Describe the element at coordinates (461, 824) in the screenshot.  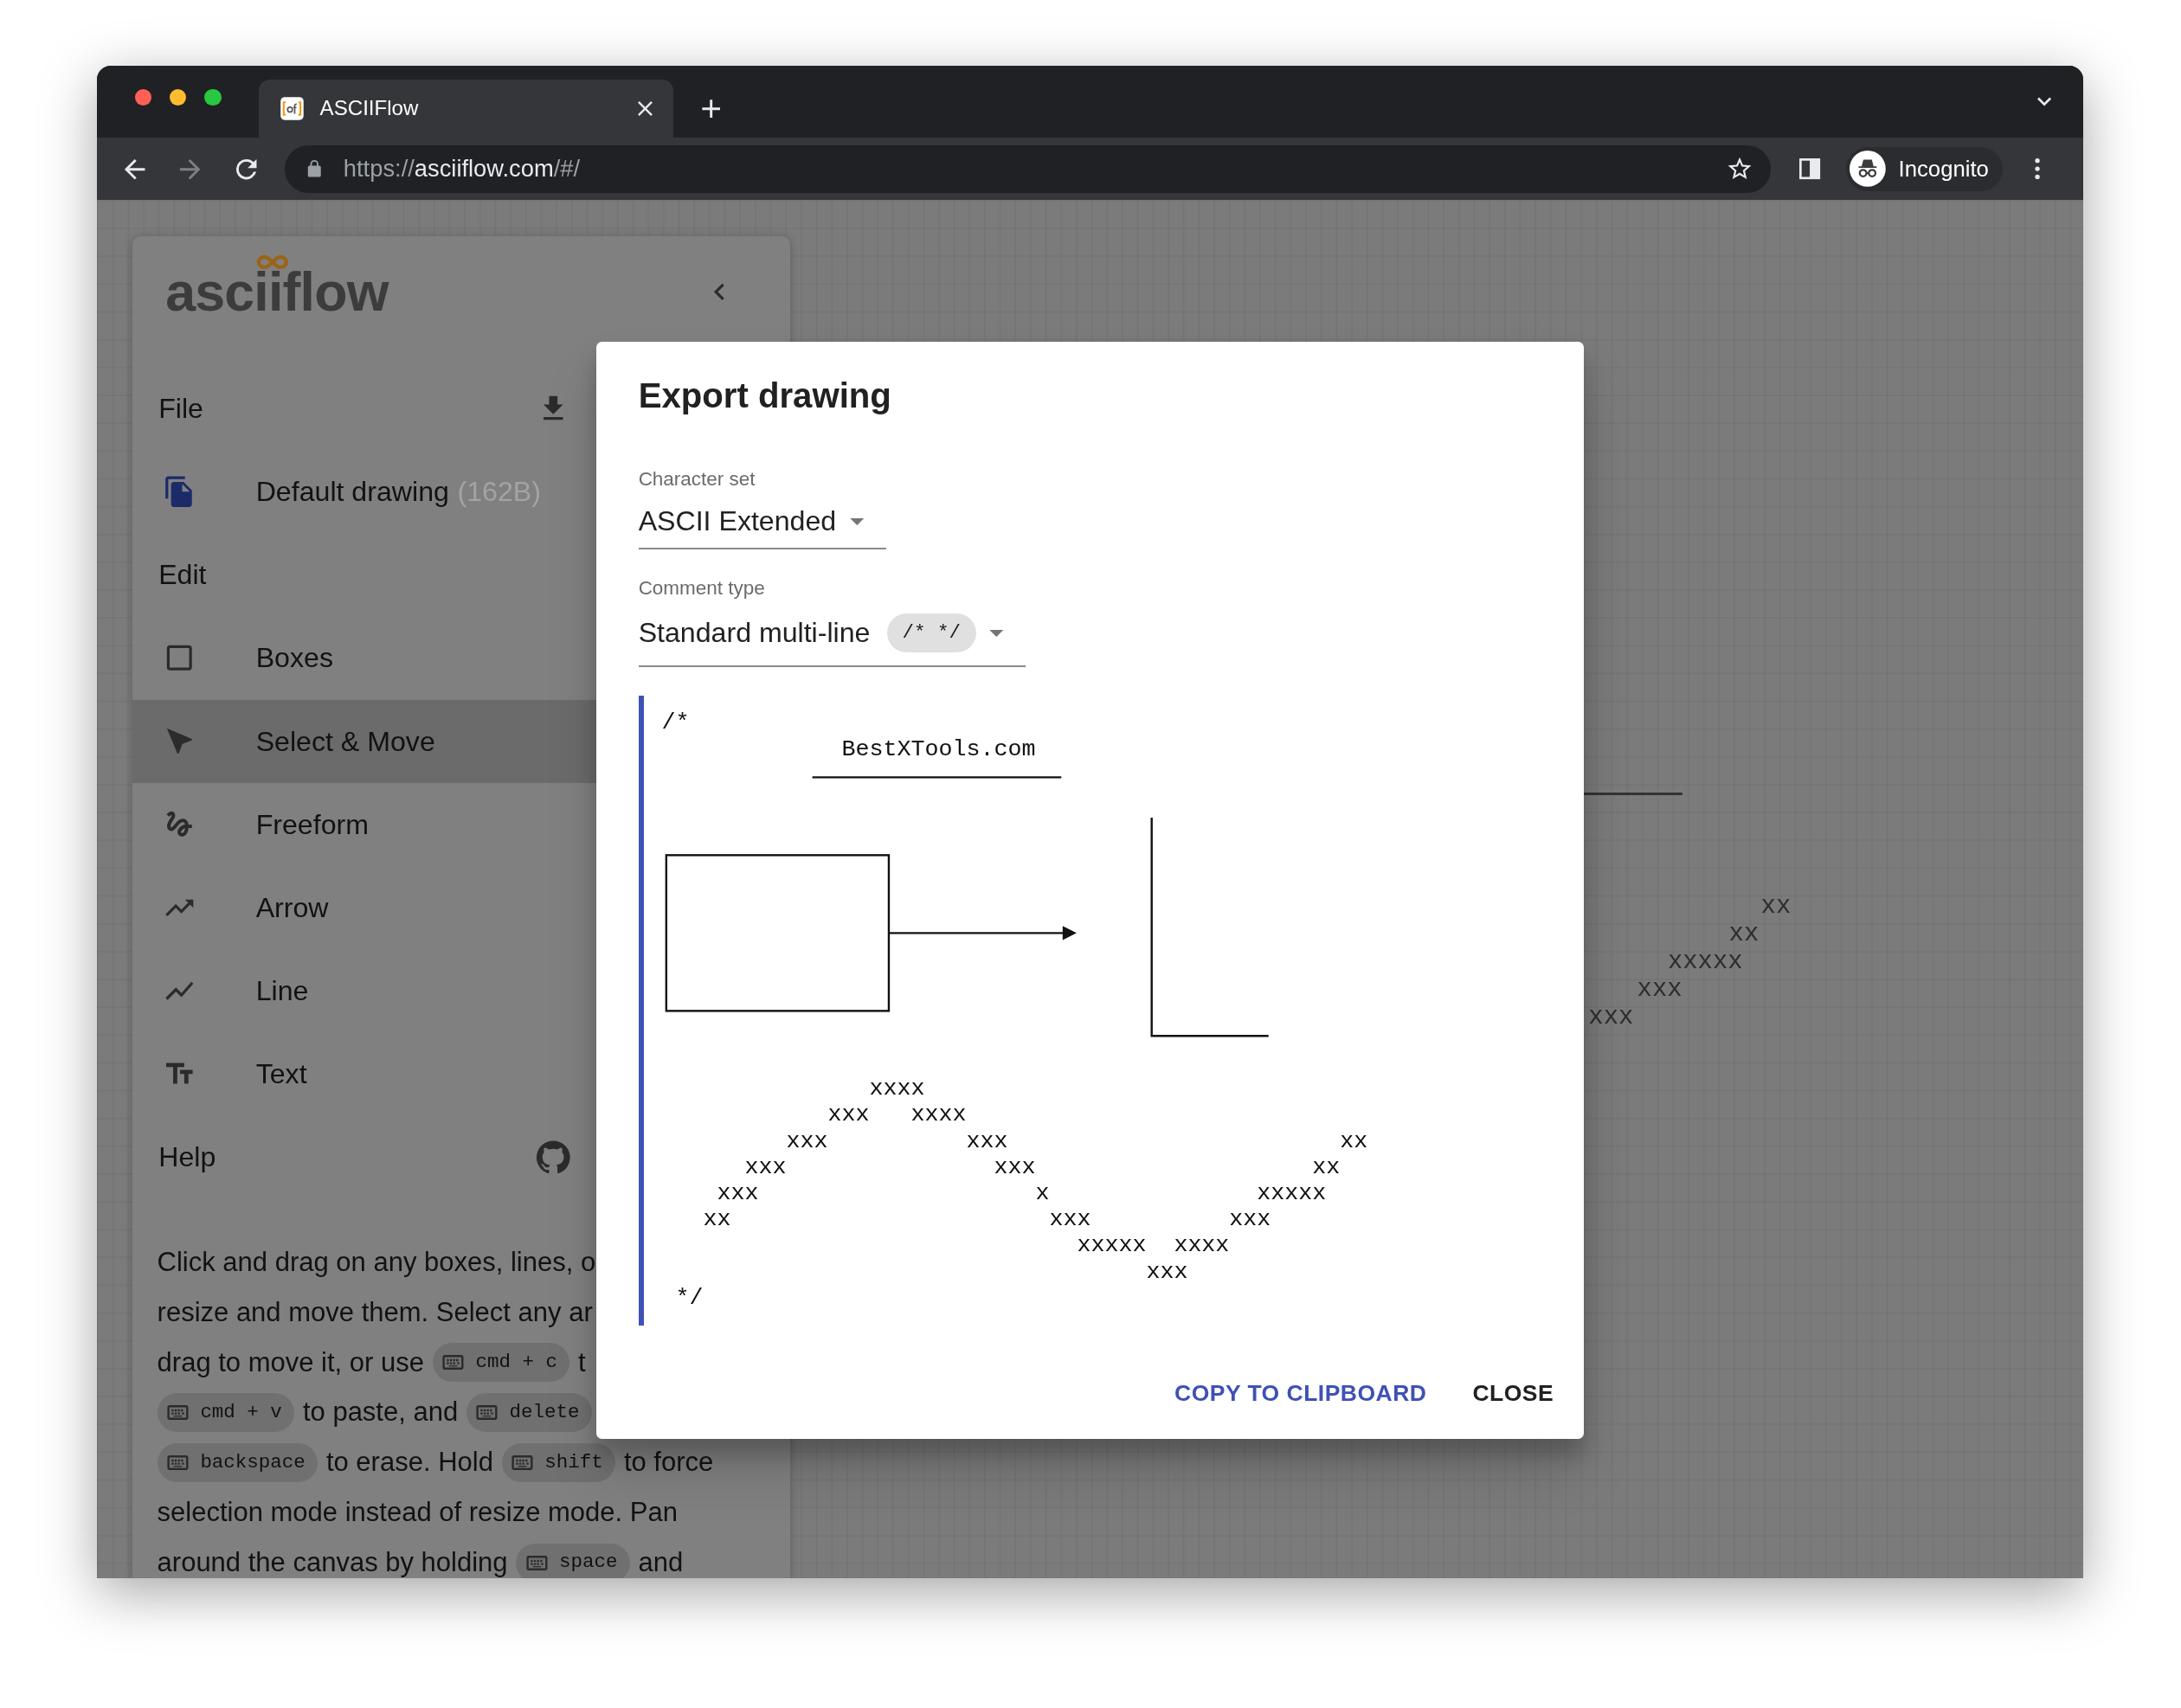
I see `tool-item: Freeform` at that location.